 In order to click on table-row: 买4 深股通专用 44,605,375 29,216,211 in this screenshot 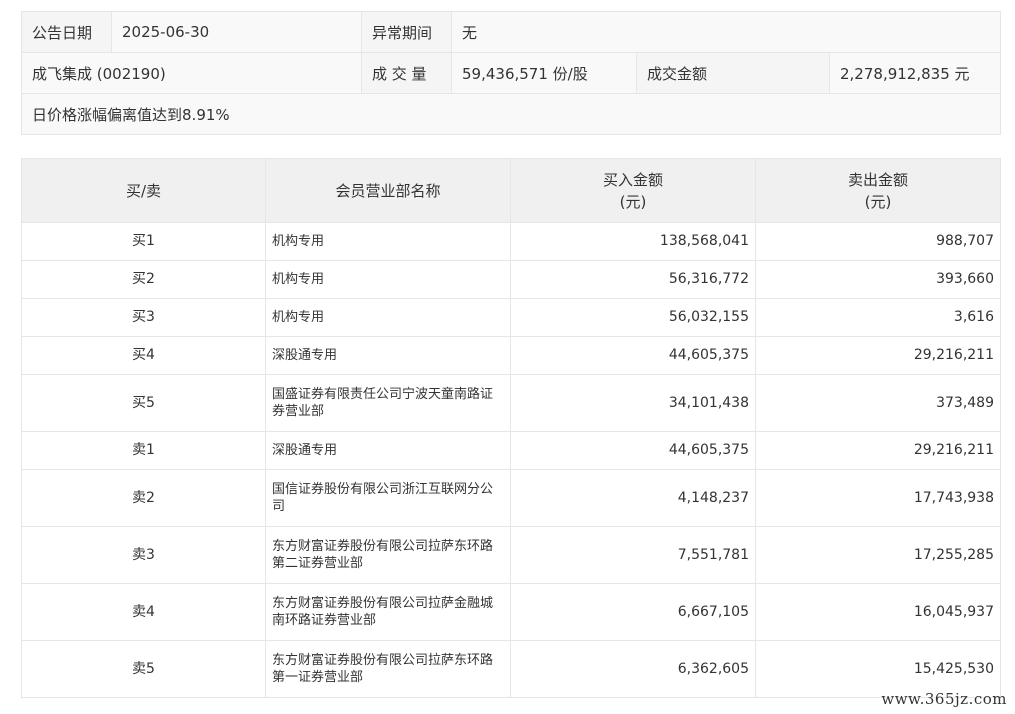, I will do `click(511, 355)`.